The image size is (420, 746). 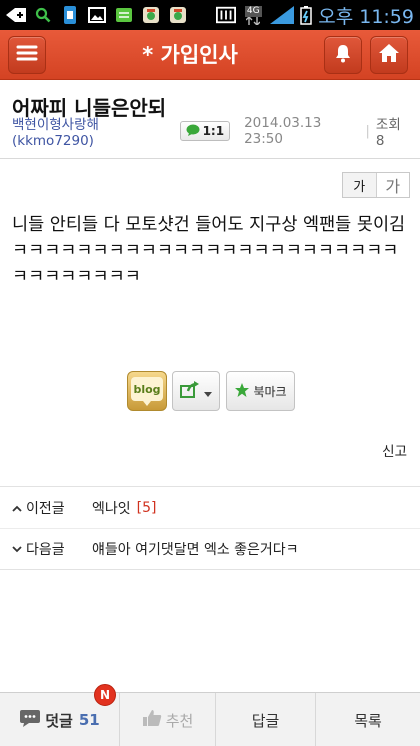 I want to click on status-bar: 4G 오후 11:59, so click(x=210, y=15).